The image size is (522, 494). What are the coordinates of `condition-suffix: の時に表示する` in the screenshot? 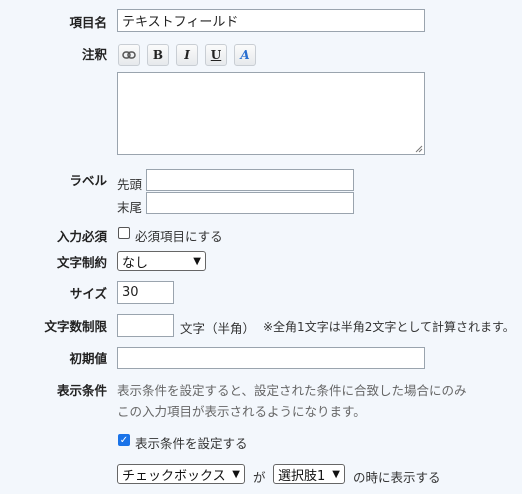 It's located at (397, 477).